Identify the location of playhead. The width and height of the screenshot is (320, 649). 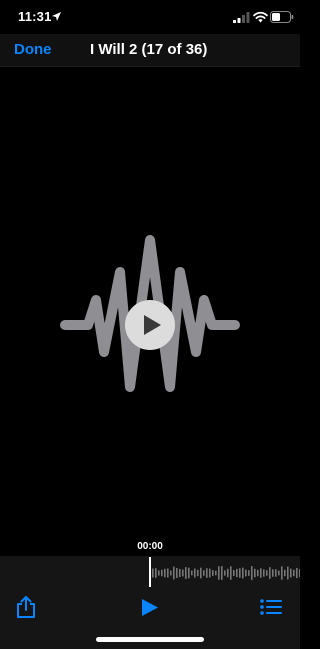
(150, 572).